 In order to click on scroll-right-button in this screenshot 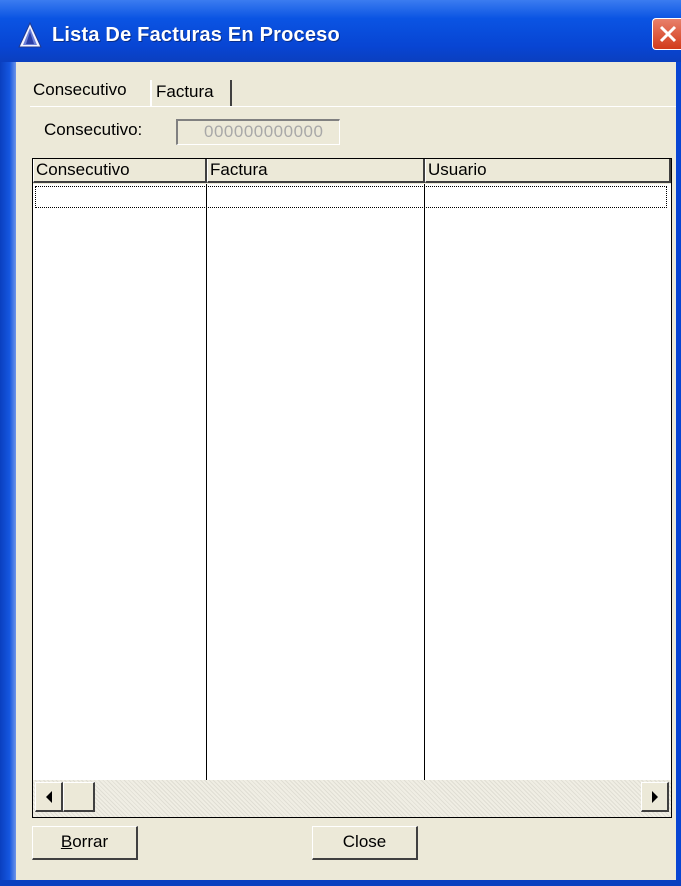, I will do `click(655, 797)`.